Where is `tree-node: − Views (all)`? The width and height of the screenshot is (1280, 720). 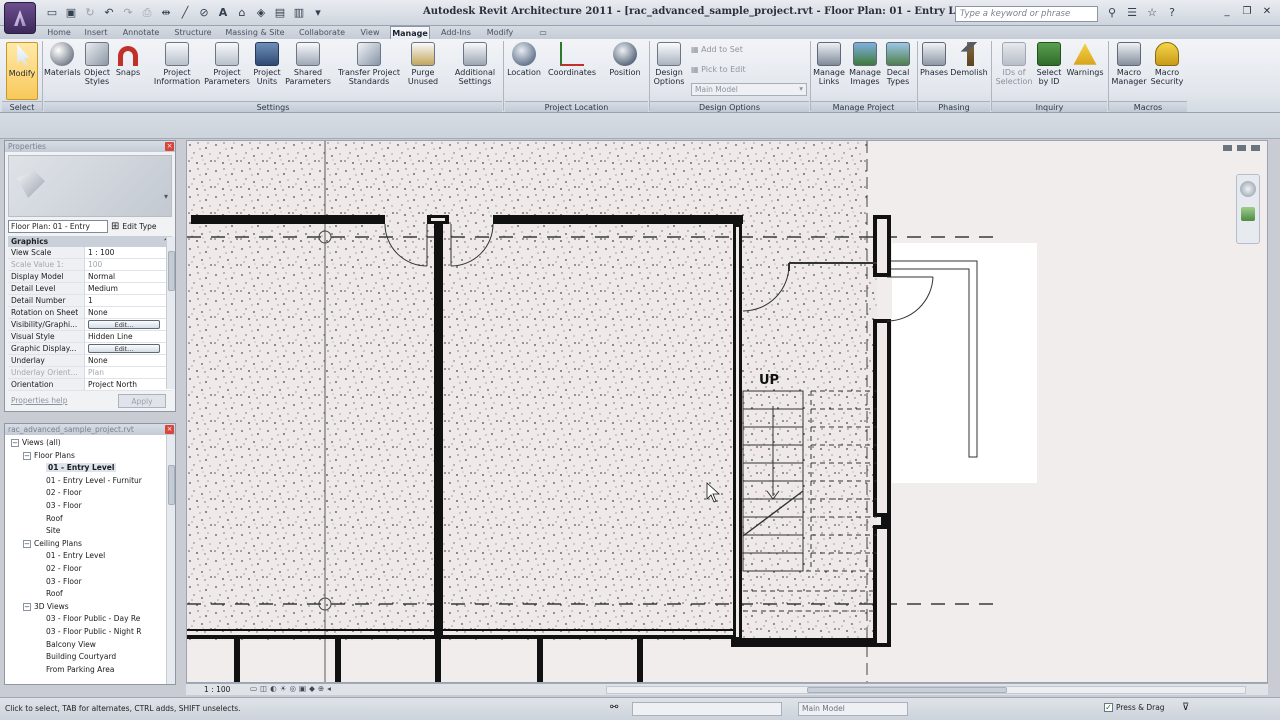
tree-node: − Views (all) is located at coordinates (90, 443).